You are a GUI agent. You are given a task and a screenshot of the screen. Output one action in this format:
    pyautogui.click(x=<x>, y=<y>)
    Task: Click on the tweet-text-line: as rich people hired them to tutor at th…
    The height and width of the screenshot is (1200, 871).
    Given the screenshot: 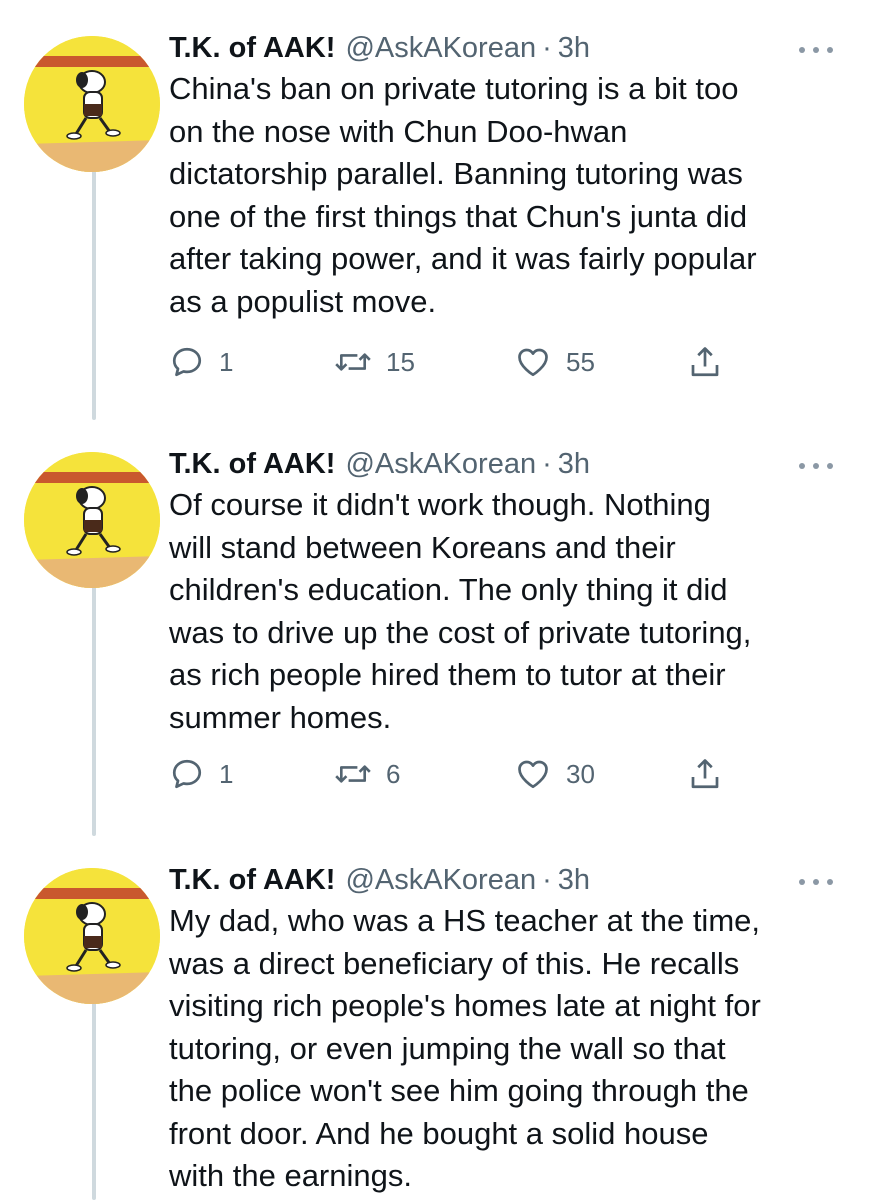 What is the action you would take?
    pyautogui.click(x=447, y=674)
    